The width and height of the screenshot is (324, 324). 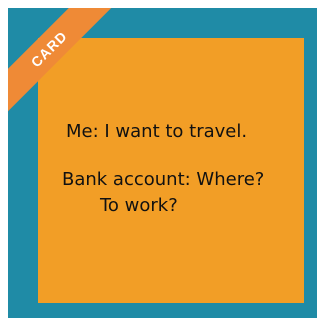 What do you see at coordinates (139, 205) in the screenshot?
I see `meme-line-3: To work?` at bounding box center [139, 205].